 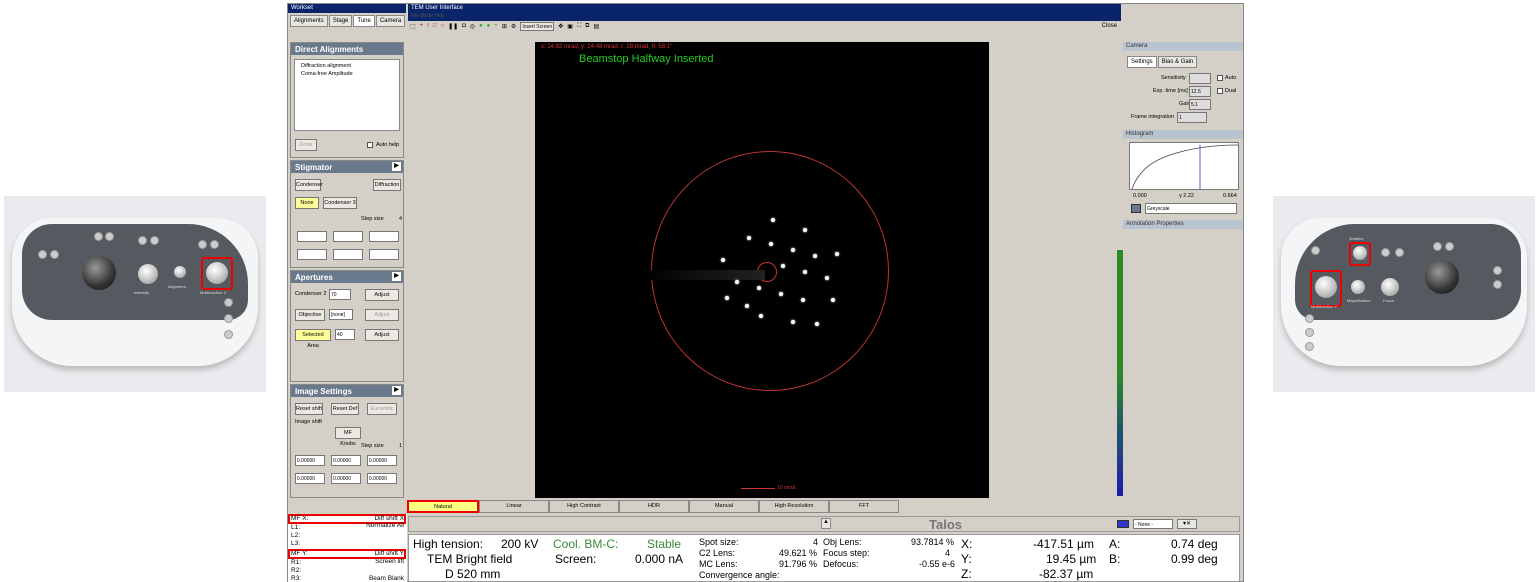 I want to click on tab-alignments: Alignments, so click(x=309, y=21).